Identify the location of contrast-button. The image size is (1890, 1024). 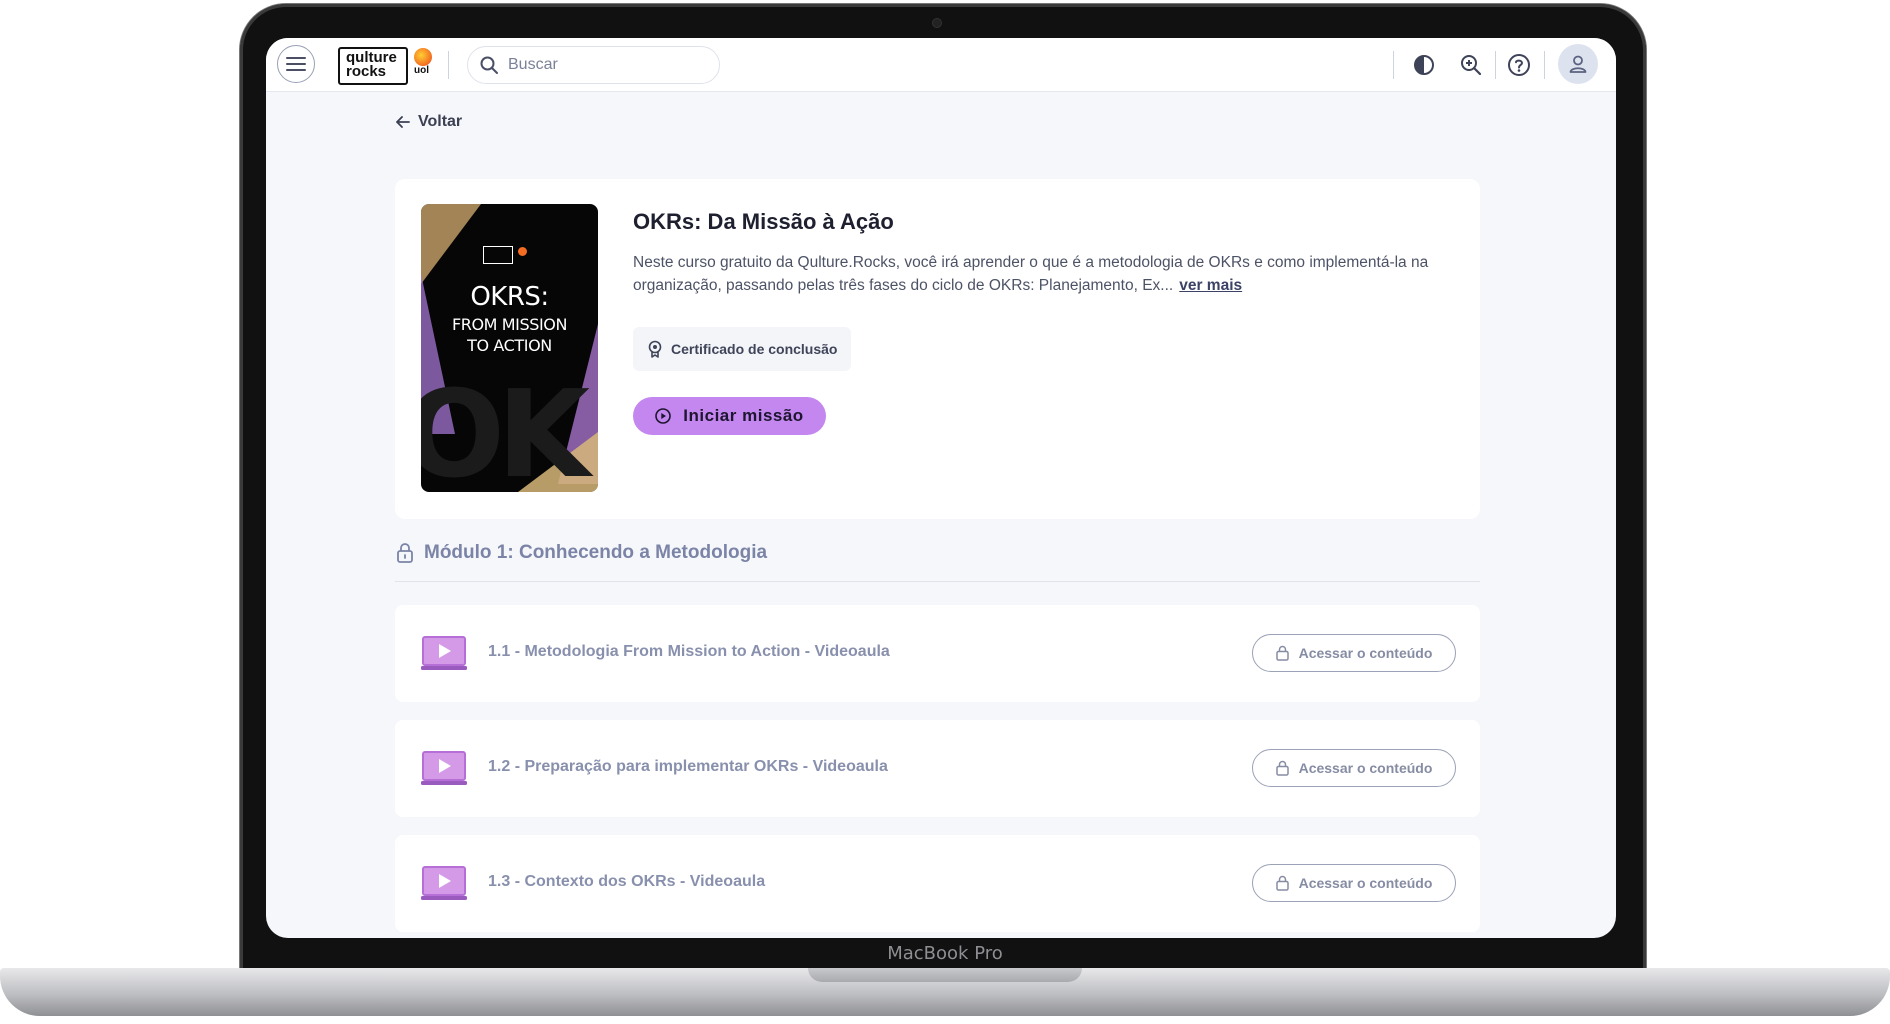
(1424, 65).